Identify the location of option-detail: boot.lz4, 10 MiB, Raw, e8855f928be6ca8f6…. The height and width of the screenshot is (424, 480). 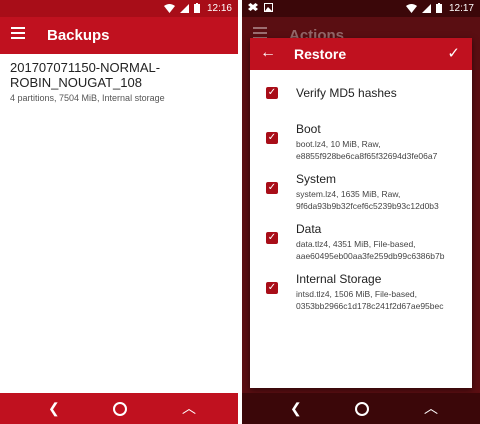
(386, 150).